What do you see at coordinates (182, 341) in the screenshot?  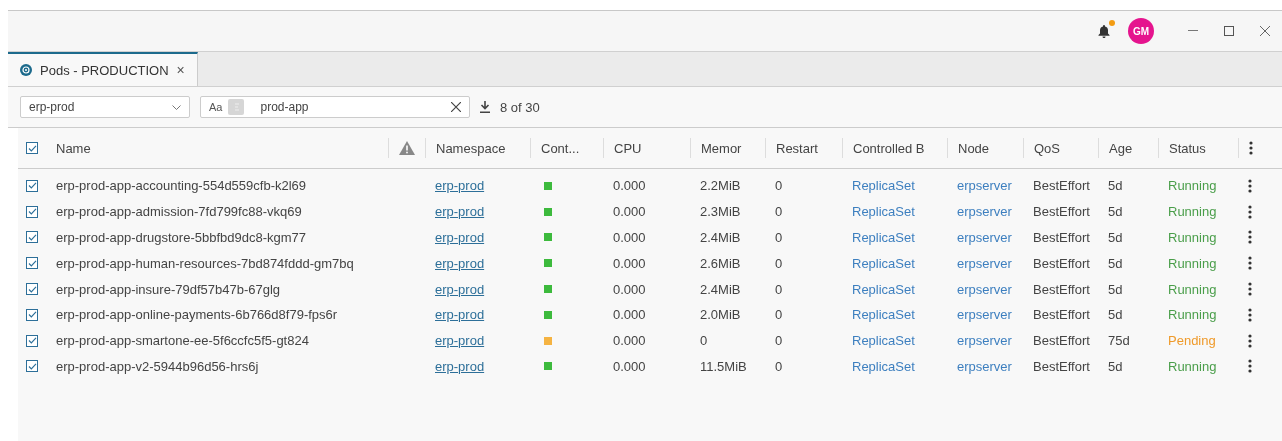 I see `pod-name: erp-prod-app-smartone-ee-5f6ccfc5f5-gt824` at bounding box center [182, 341].